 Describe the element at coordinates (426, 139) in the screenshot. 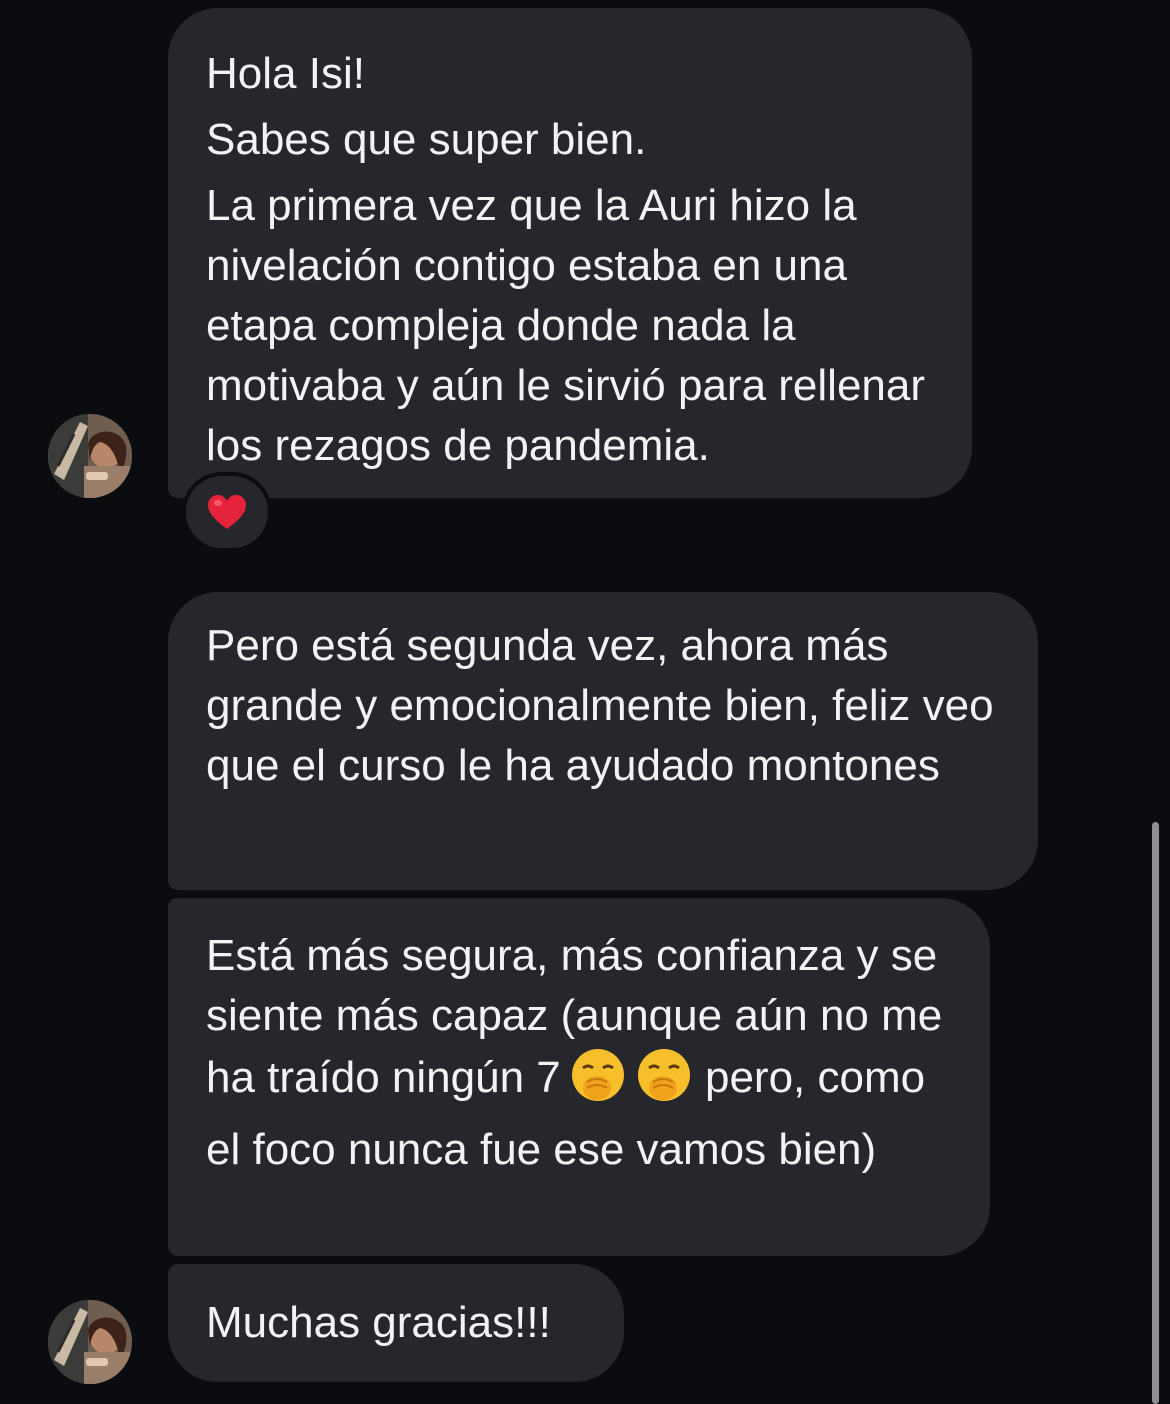

I see `message-text: Sabes que super bien.` at that location.